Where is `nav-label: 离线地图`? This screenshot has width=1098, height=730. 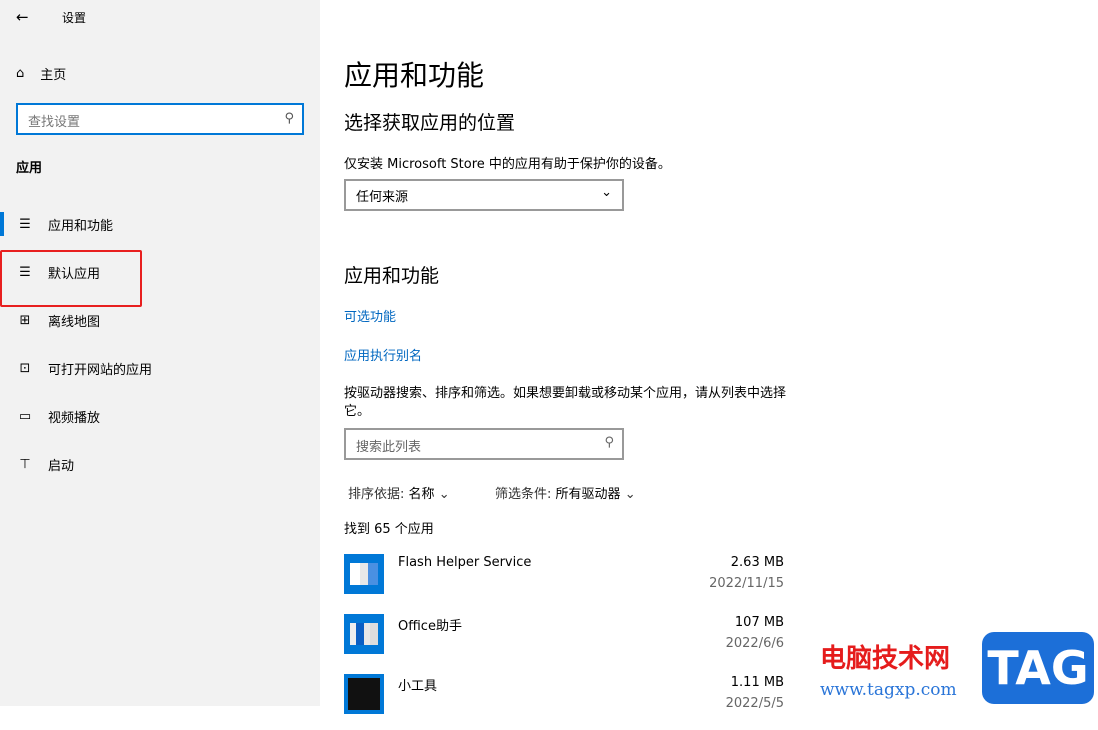 nav-label: 离线地图 is located at coordinates (74, 322).